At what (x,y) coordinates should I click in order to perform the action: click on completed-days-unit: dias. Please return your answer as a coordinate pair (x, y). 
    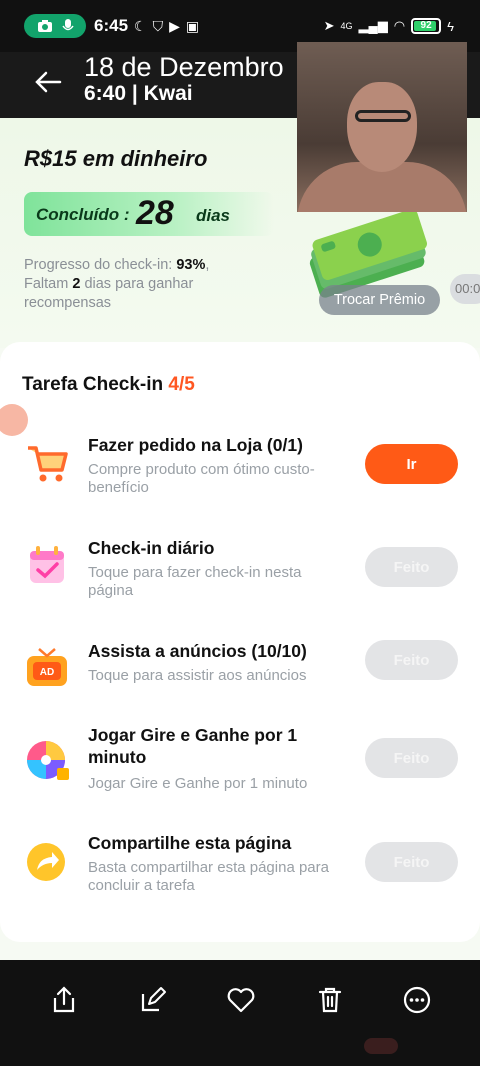
    Looking at the image, I should click on (213, 215).